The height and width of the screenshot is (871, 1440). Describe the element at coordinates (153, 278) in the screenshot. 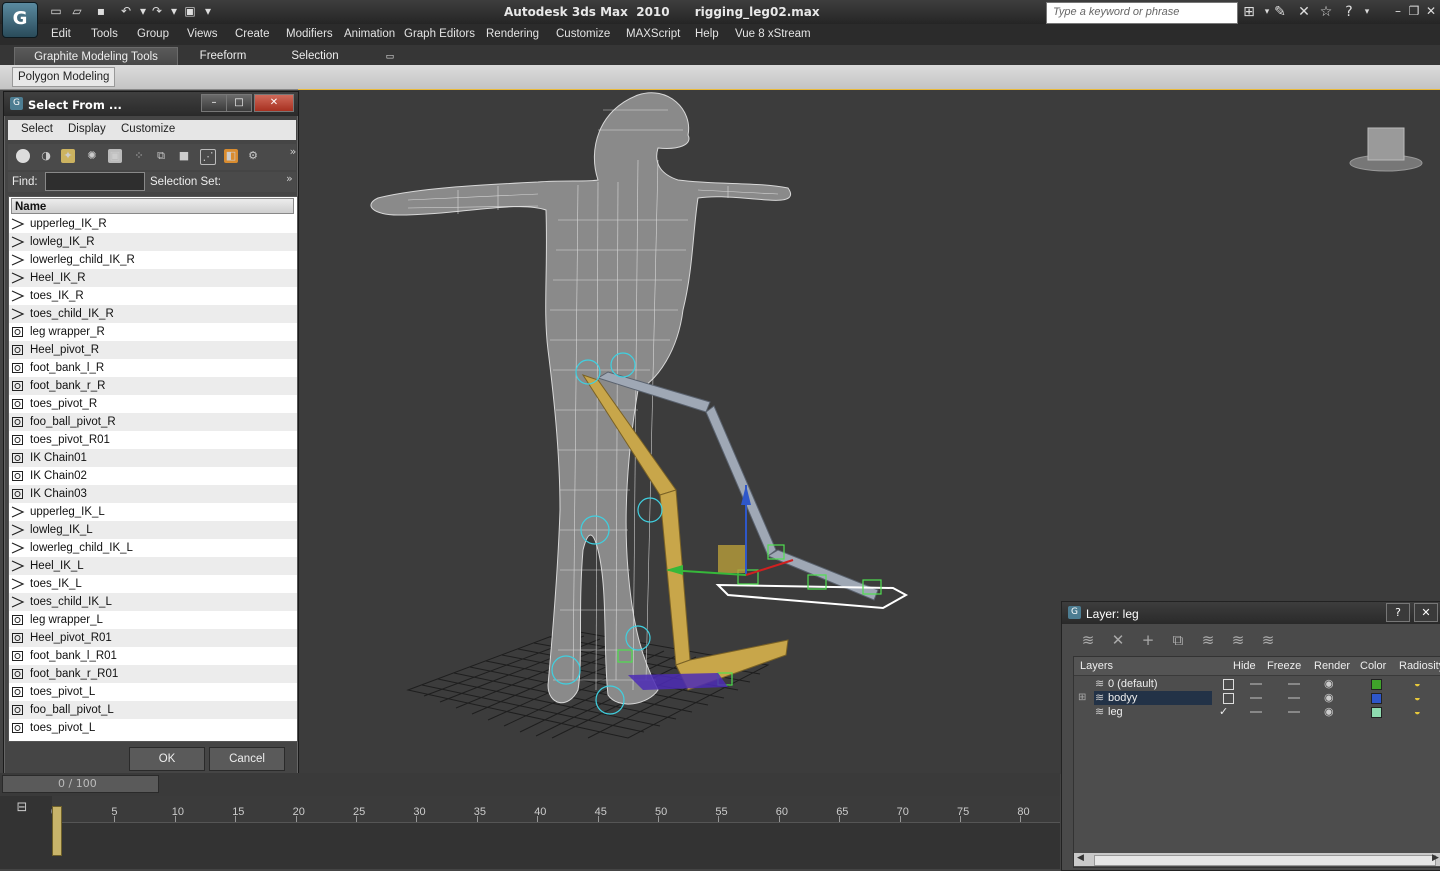

I see `list-item: Heel_IK_R` at that location.